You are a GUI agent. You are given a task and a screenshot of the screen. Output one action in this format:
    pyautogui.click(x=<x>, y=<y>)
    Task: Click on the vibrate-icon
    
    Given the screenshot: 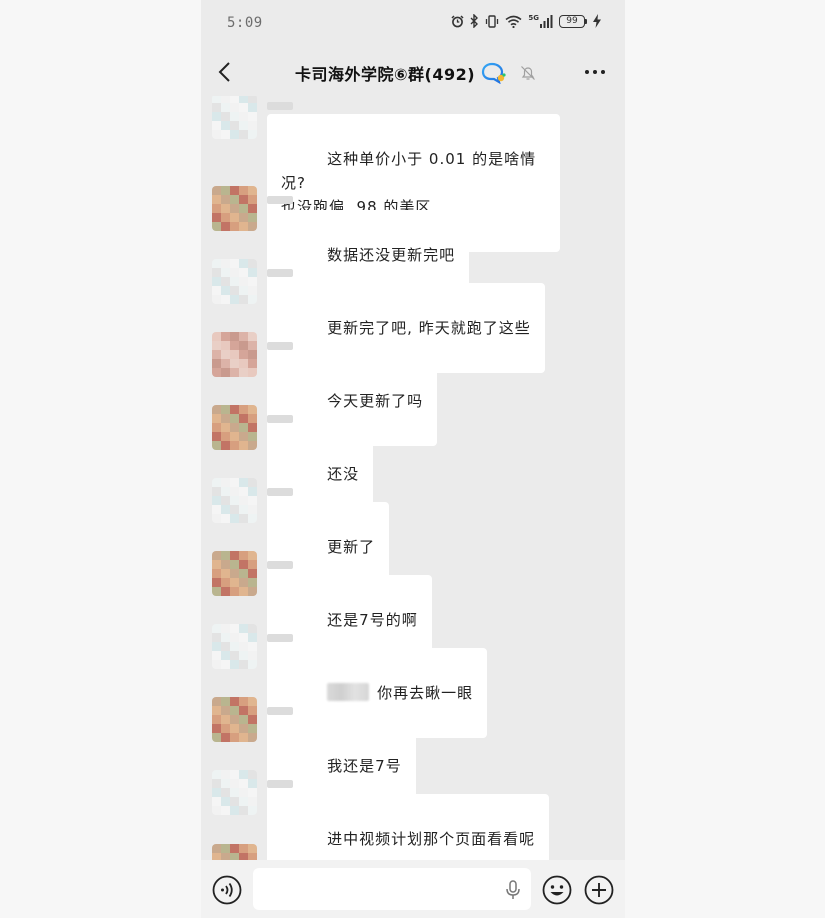 What is the action you would take?
    pyautogui.click(x=492, y=21)
    